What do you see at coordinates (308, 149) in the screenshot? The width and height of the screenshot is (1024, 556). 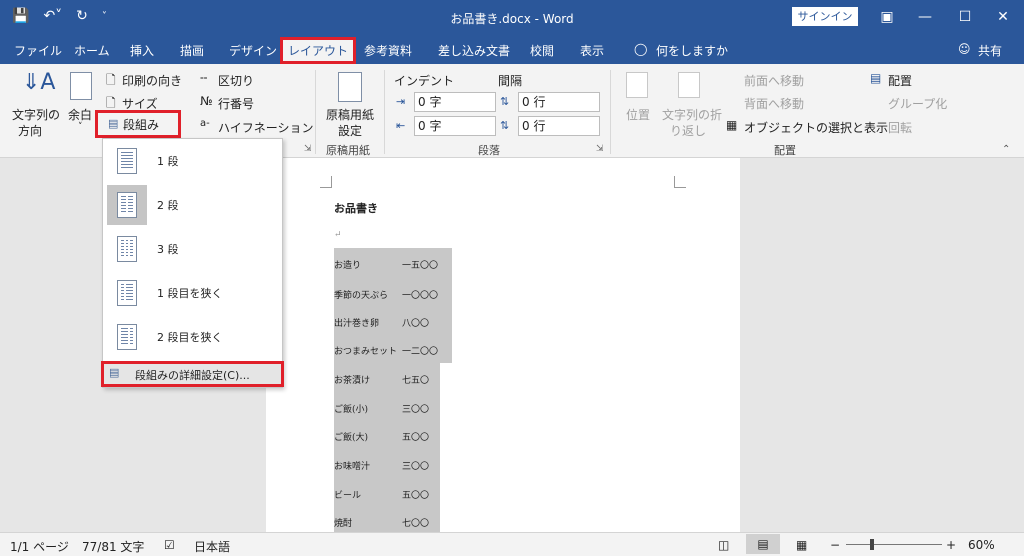 I see `page-setup-launcher-icon: ⇲` at bounding box center [308, 149].